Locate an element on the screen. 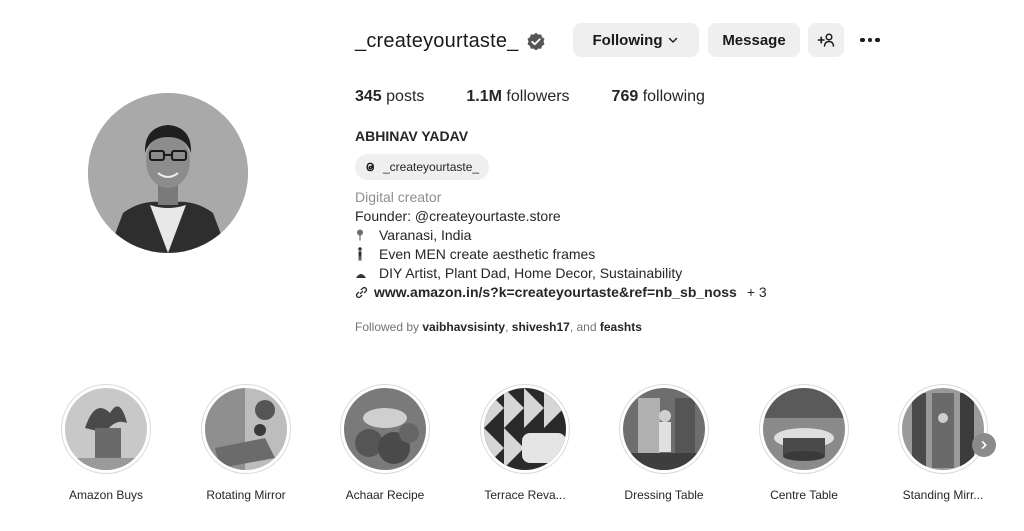  followers-count: 1.1M followers is located at coordinates (517, 97).